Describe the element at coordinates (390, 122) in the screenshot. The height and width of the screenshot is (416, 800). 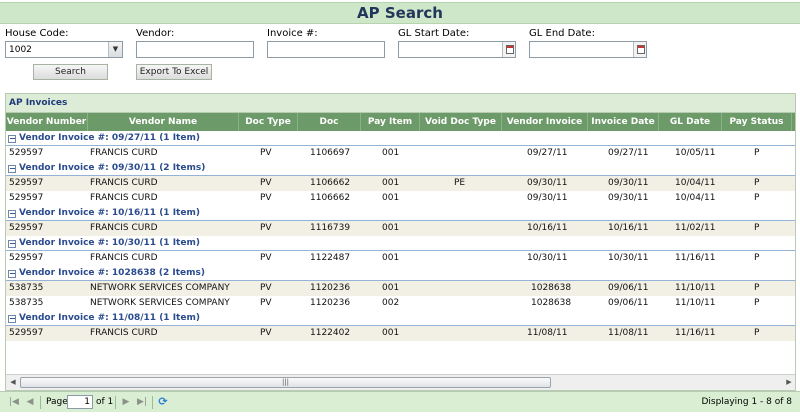
I see `column-header: Pay Item` at that location.